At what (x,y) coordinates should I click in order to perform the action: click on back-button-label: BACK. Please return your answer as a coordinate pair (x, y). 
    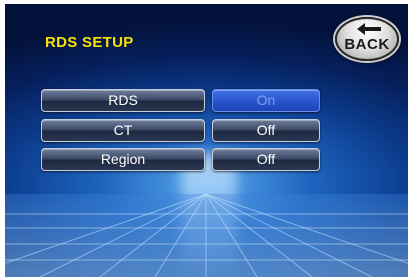
    Looking at the image, I should click on (367, 44).